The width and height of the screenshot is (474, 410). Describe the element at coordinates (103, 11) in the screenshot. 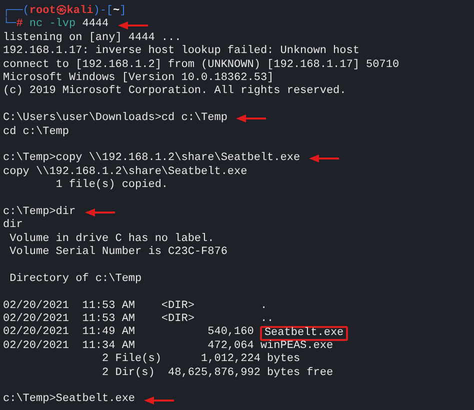

I see `prompt-frame: )-[` at that location.